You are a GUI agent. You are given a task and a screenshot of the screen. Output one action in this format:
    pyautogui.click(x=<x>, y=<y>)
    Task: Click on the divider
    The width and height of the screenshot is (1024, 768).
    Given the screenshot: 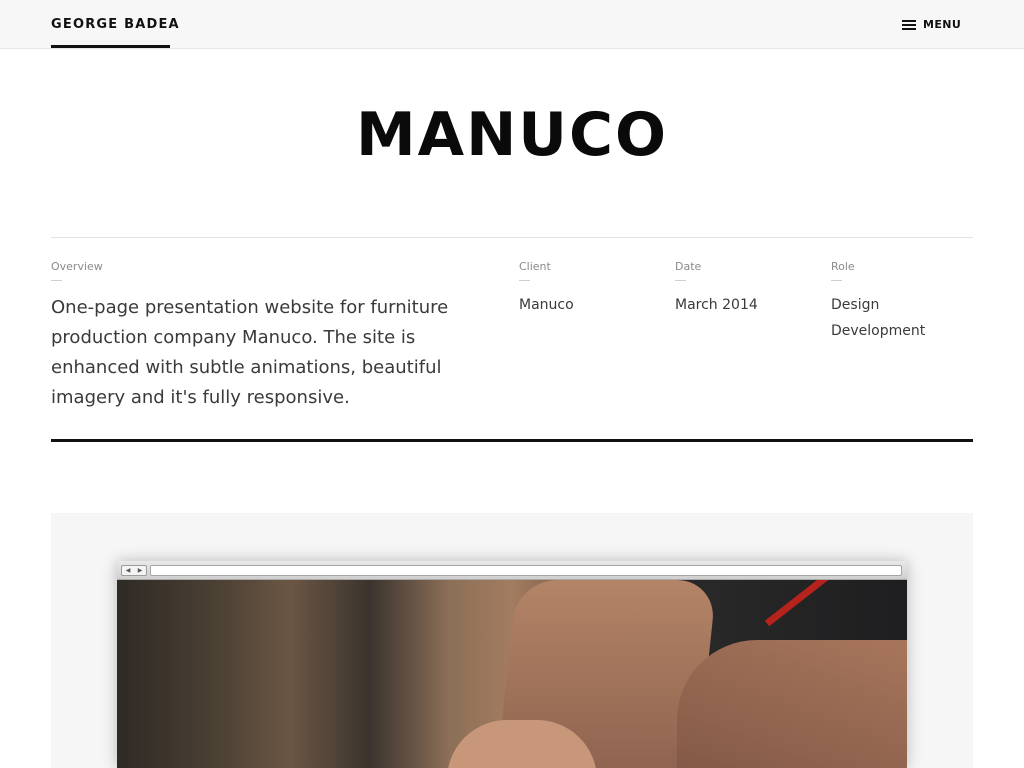 What is the action you would take?
    pyautogui.click(x=512, y=237)
    